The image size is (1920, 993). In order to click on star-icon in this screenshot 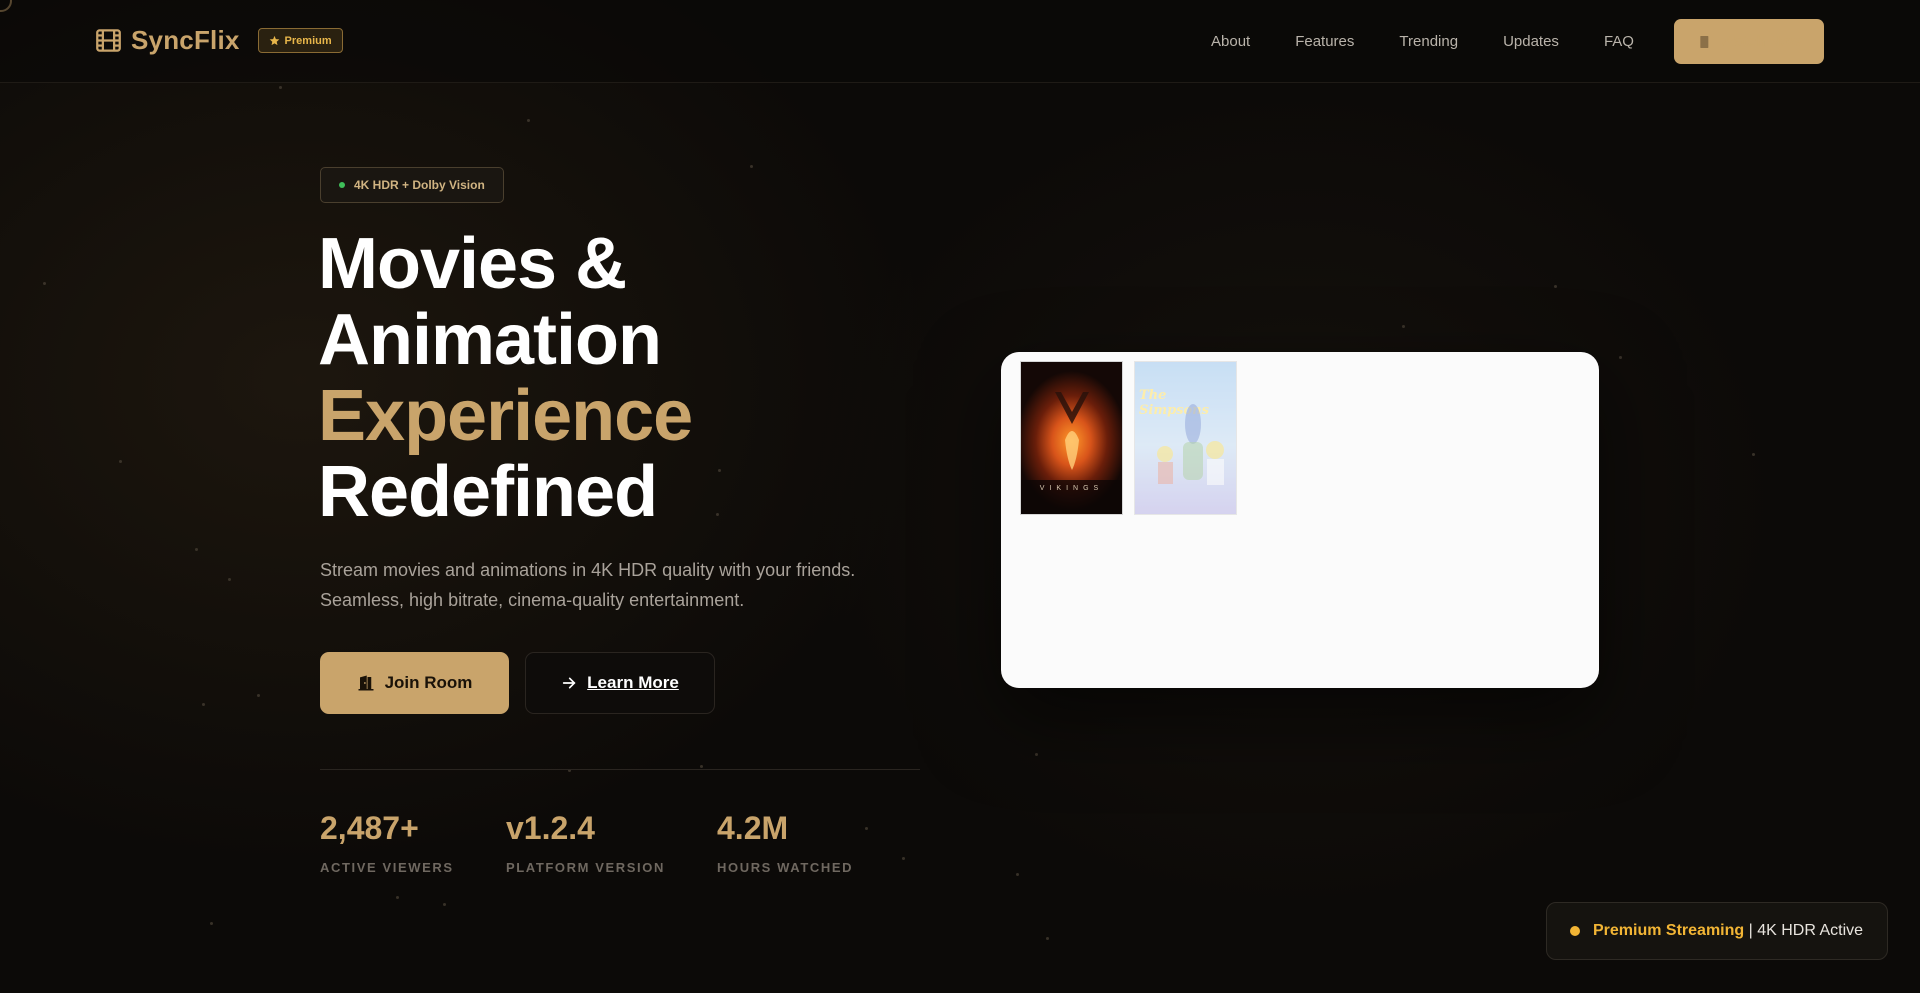, I will do `click(274, 40)`.